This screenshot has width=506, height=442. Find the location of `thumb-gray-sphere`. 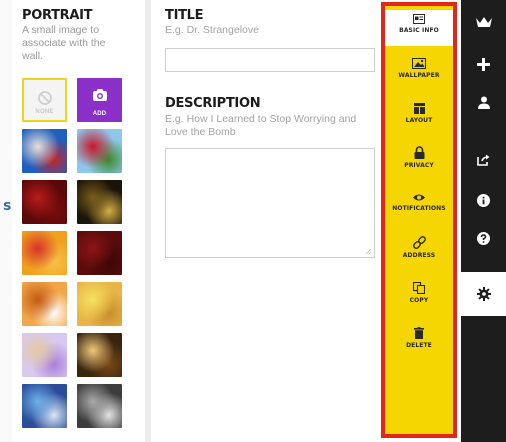

thumb-gray-sphere is located at coordinates (99, 406).